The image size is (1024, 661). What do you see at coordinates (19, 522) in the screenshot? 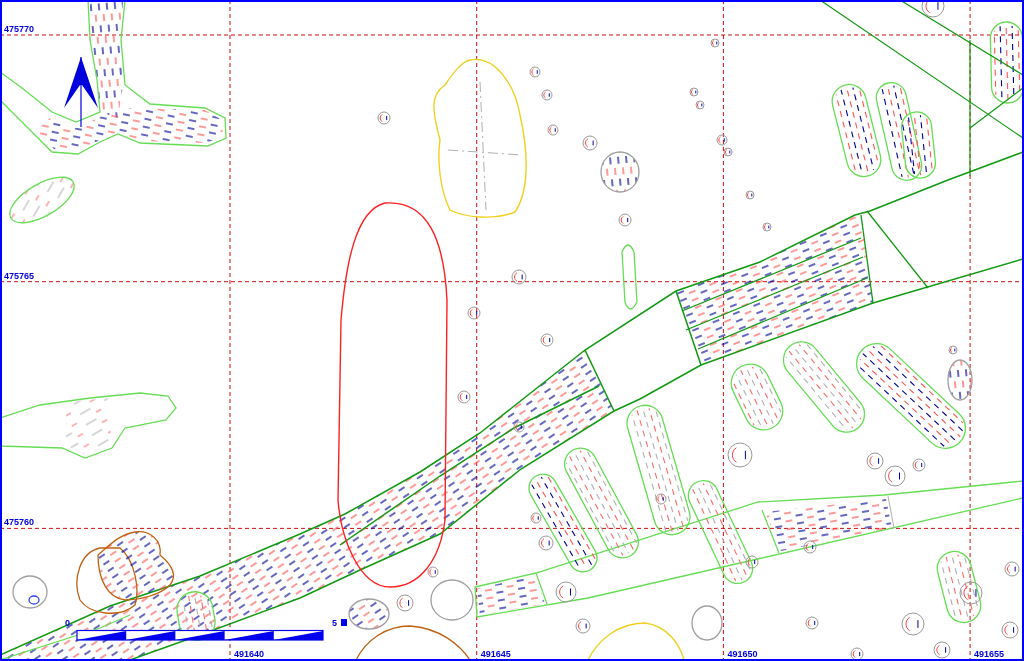
I see `grid-coordinate-label: 475760` at bounding box center [19, 522].